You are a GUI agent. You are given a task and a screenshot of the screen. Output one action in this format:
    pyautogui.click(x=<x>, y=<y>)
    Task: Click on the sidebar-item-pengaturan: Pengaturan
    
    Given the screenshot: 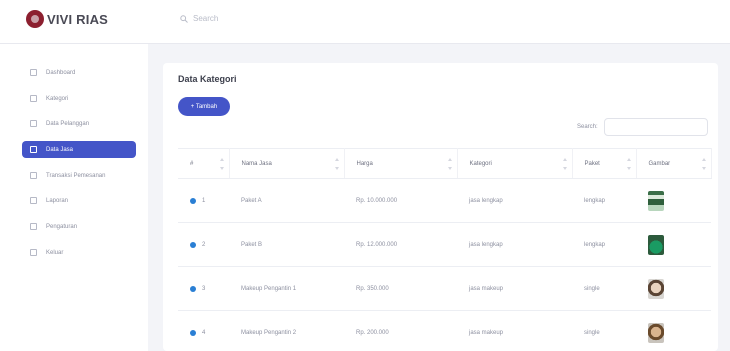 What is the action you would take?
    pyautogui.click(x=79, y=226)
    